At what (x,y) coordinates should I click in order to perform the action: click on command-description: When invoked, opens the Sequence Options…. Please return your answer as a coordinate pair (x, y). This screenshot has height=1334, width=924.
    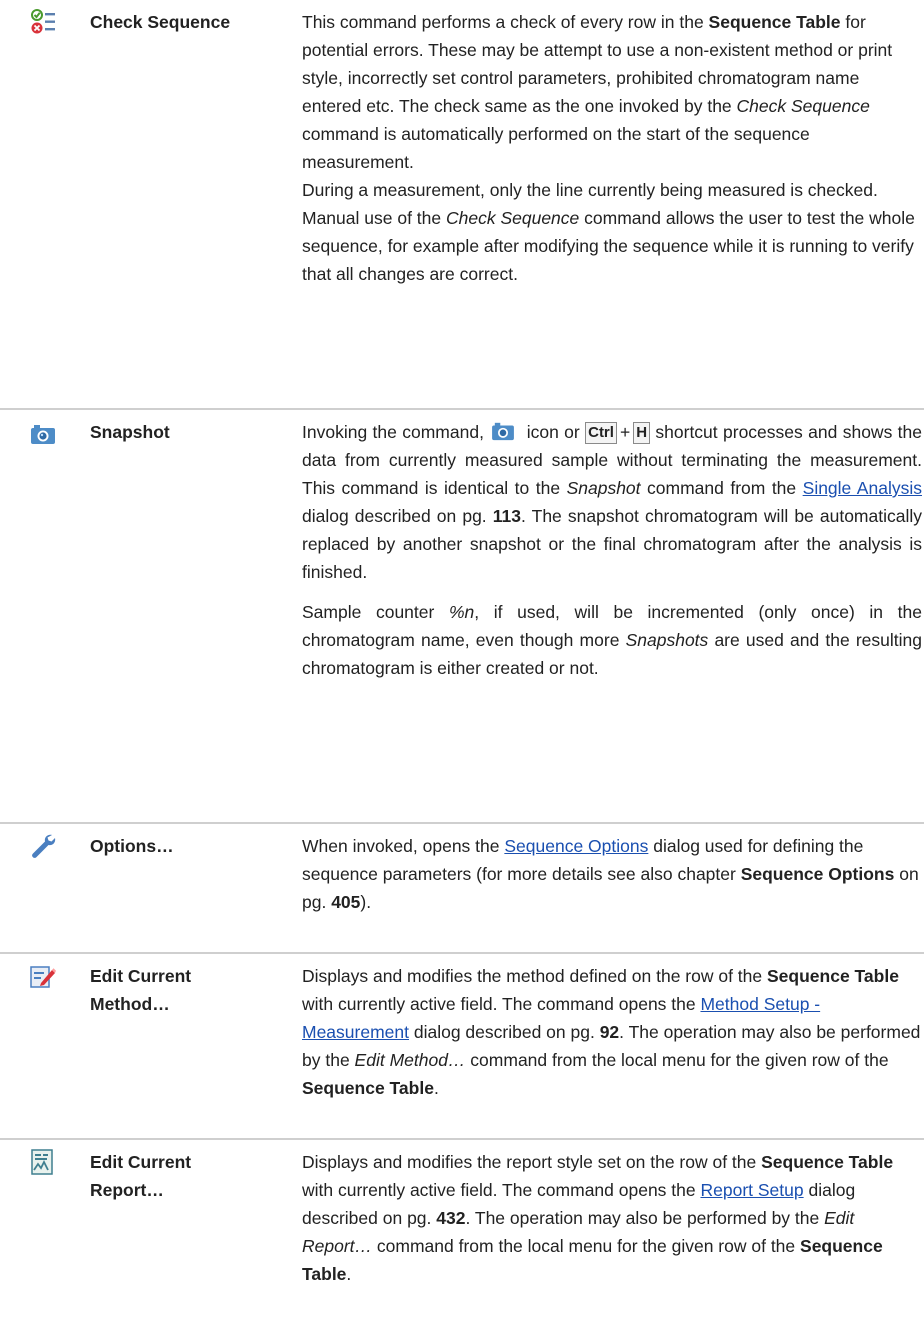
    Looking at the image, I should click on (610, 874).